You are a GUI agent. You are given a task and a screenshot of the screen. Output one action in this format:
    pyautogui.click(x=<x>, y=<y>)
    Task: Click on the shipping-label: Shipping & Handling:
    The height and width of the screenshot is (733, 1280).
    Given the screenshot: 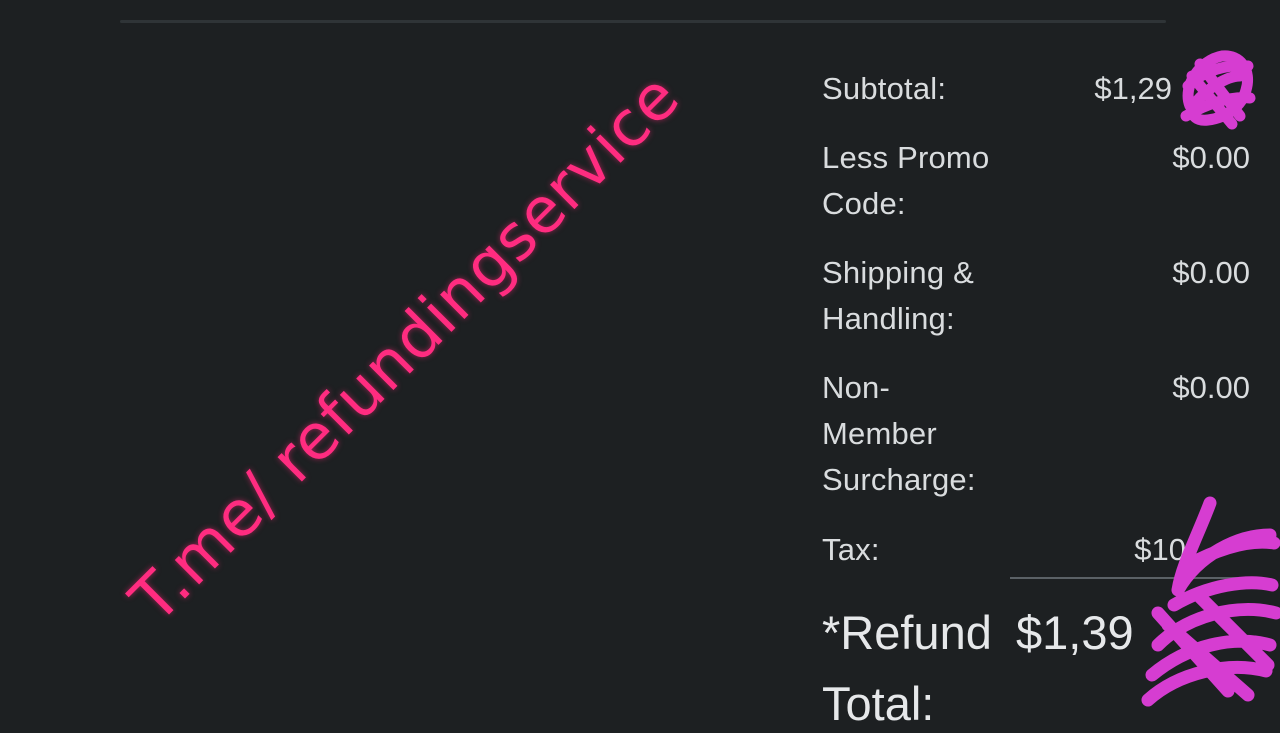 What is the action you would take?
    pyautogui.click(x=898, y=295)
    